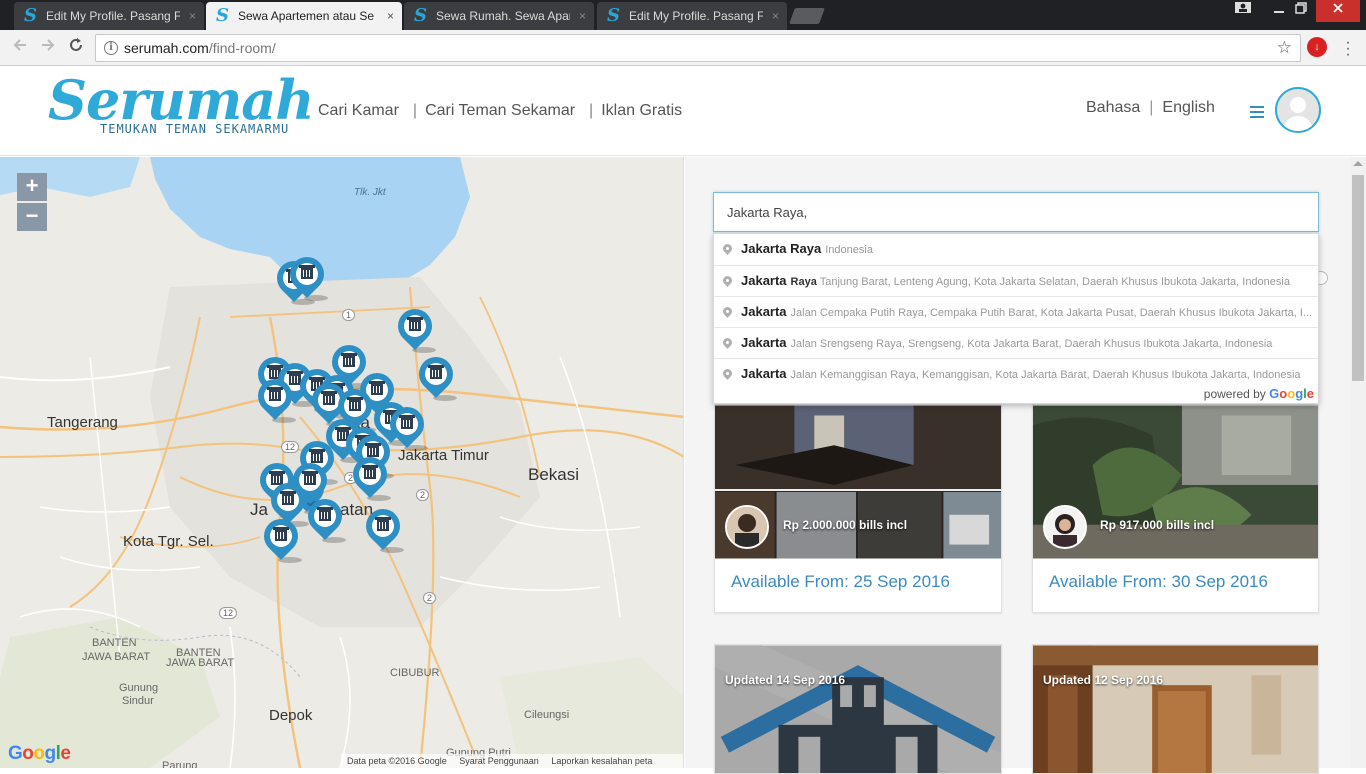  I want to click on map-label-jawa-barat: JAWA BARAT, so click(116, 657).